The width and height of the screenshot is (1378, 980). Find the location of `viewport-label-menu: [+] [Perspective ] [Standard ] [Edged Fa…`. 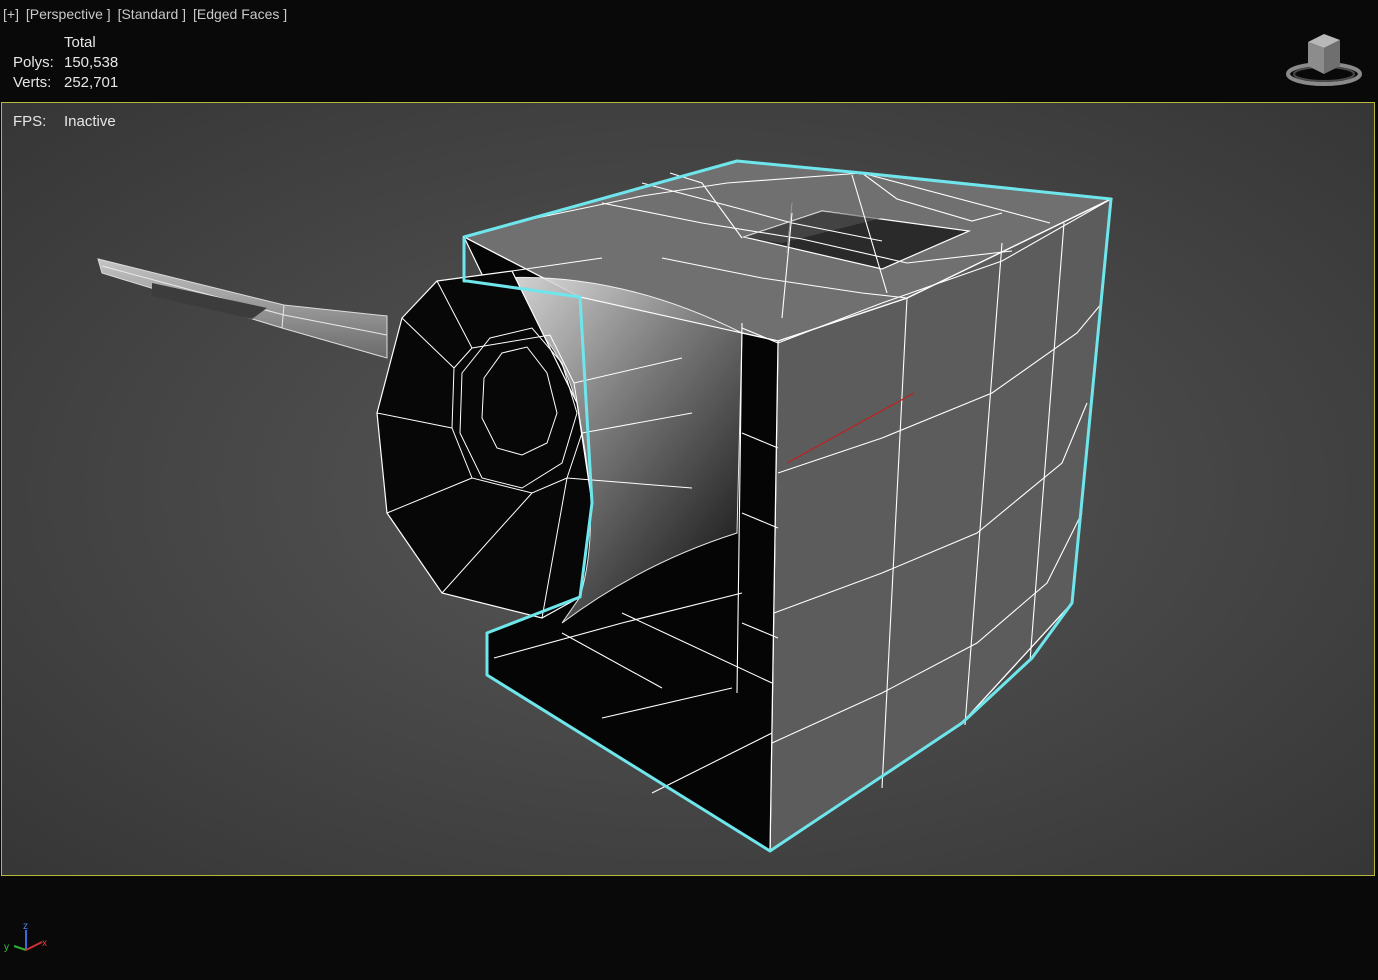

viewport-label-menu: [+] [Perspective ] [Standard ] [Edged Fa… is located at coordinates (146, 14).